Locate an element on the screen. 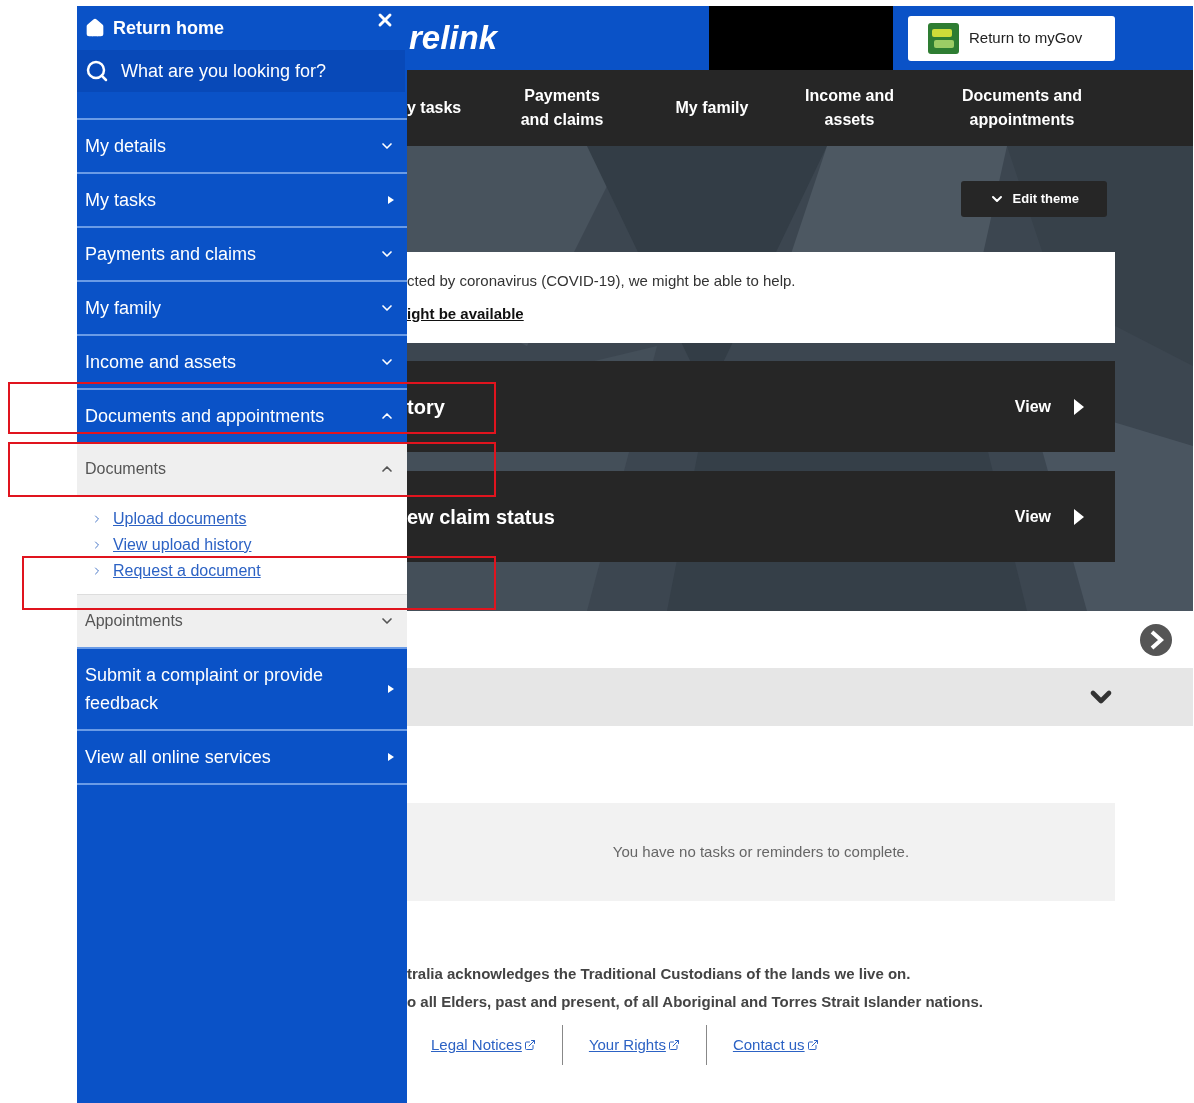 This screenshot has width=1194, height=1103. menu-item: Documents and appointments is located at coordinates (242, 416).